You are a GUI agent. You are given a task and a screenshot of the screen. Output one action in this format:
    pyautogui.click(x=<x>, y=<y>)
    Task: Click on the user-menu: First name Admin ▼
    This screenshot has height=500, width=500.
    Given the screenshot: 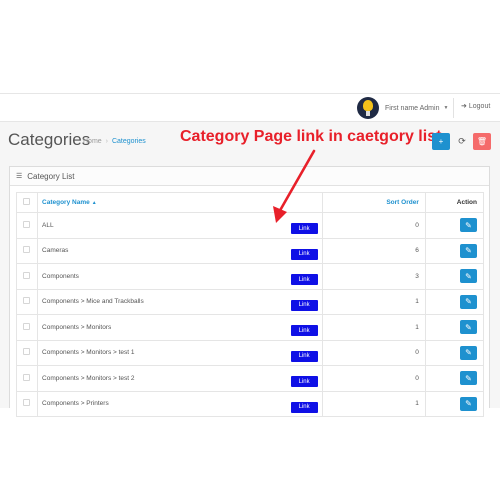 What is the action you would take?
    pyautogui.click(x=402, y=108)
    